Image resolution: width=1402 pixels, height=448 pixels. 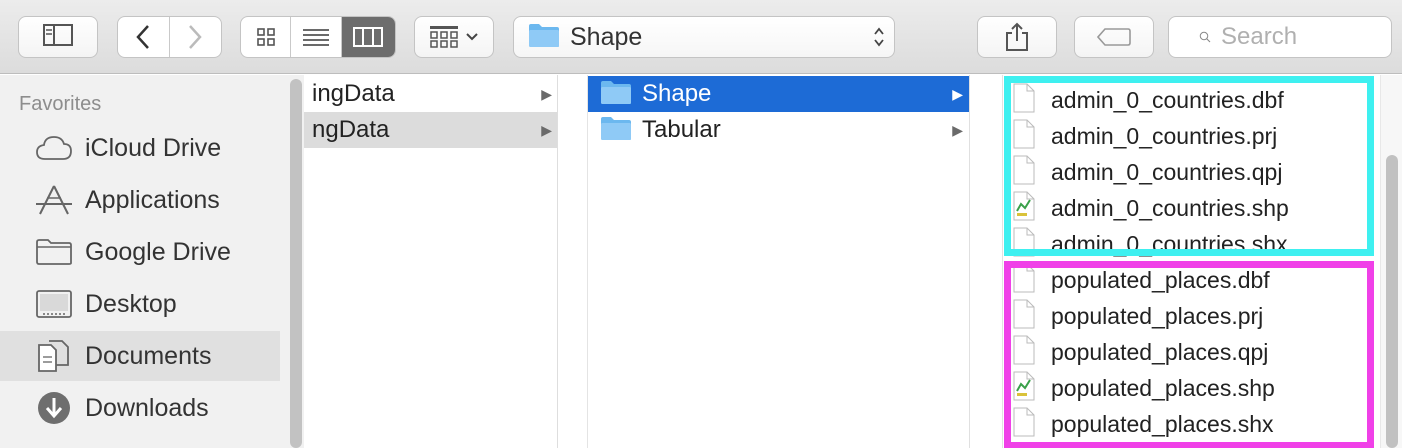 I want to click on list-view-button, so click(x=316, y=37).